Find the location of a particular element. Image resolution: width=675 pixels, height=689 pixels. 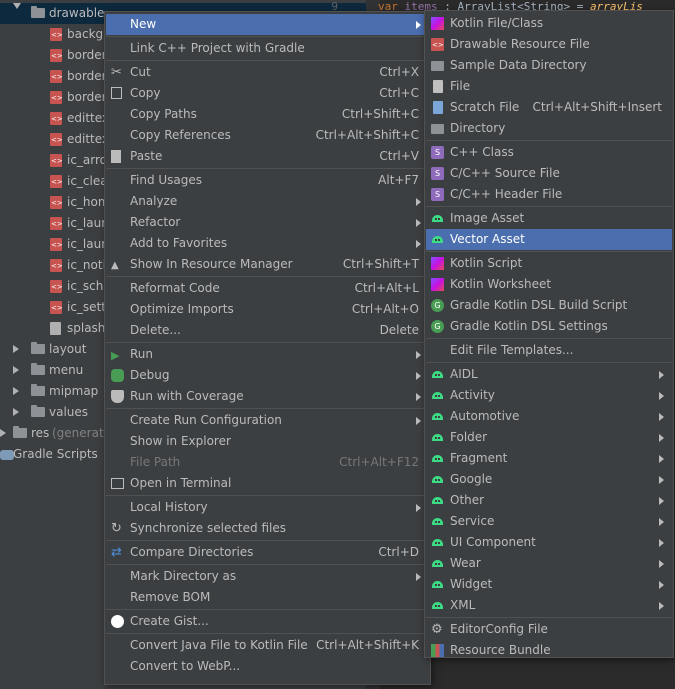

menu-item-kotlin-file-class: Kotlin File/Class is located at coordinates (549, 23).